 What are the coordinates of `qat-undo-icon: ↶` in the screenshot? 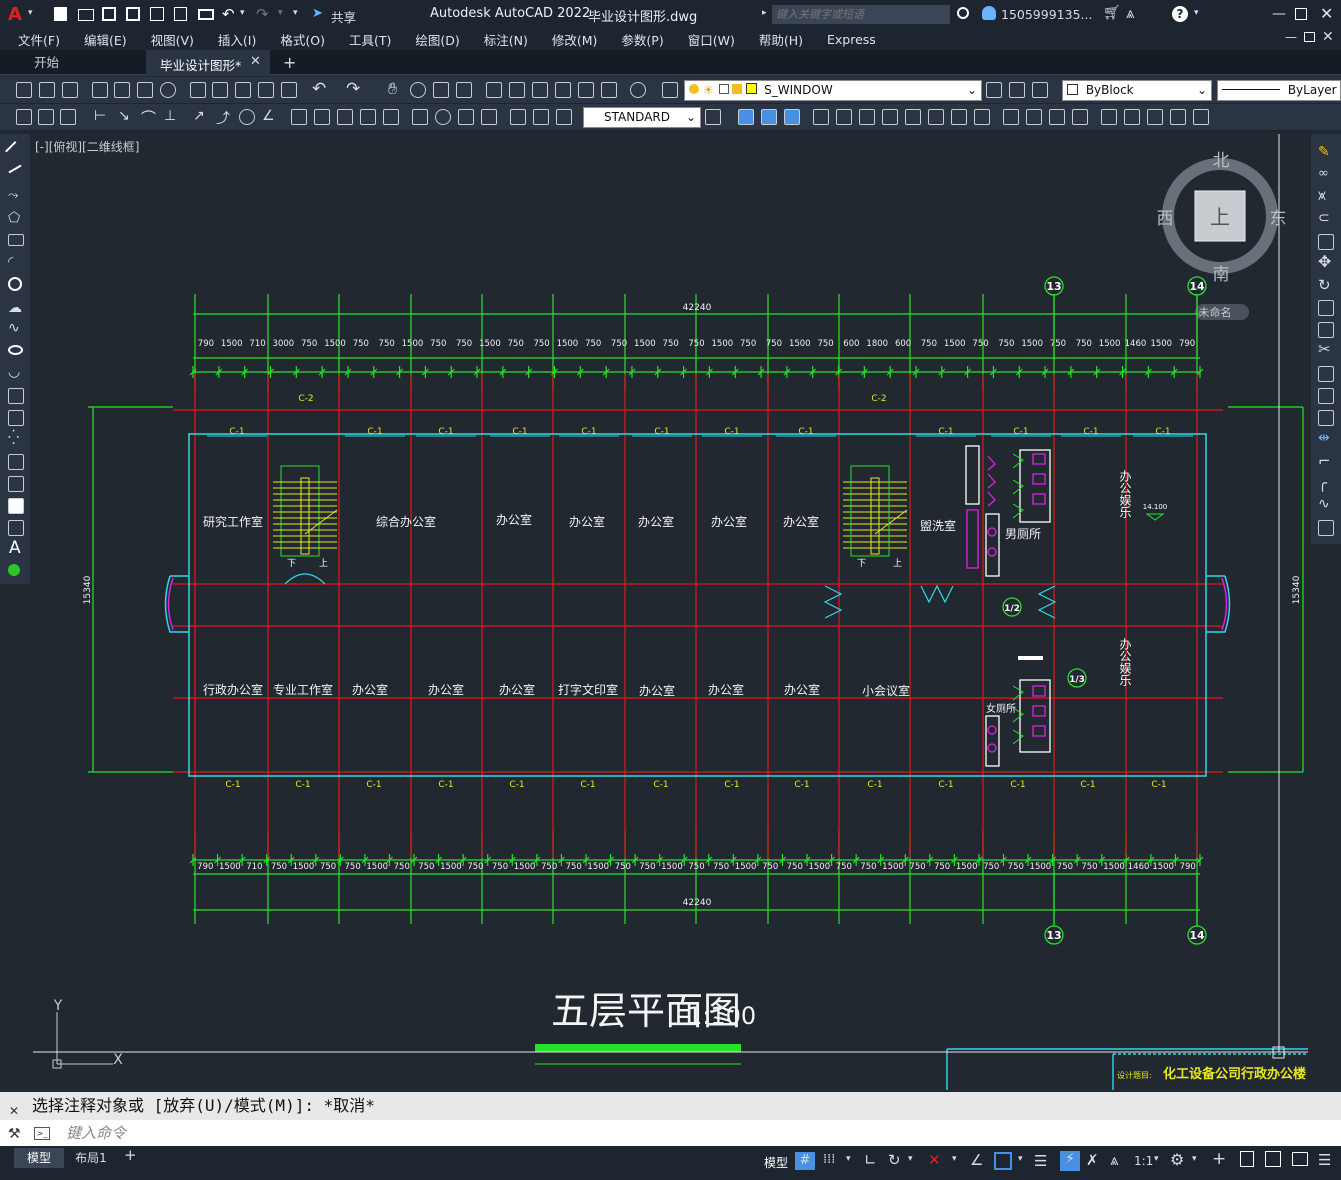 It's located at (228, 14).